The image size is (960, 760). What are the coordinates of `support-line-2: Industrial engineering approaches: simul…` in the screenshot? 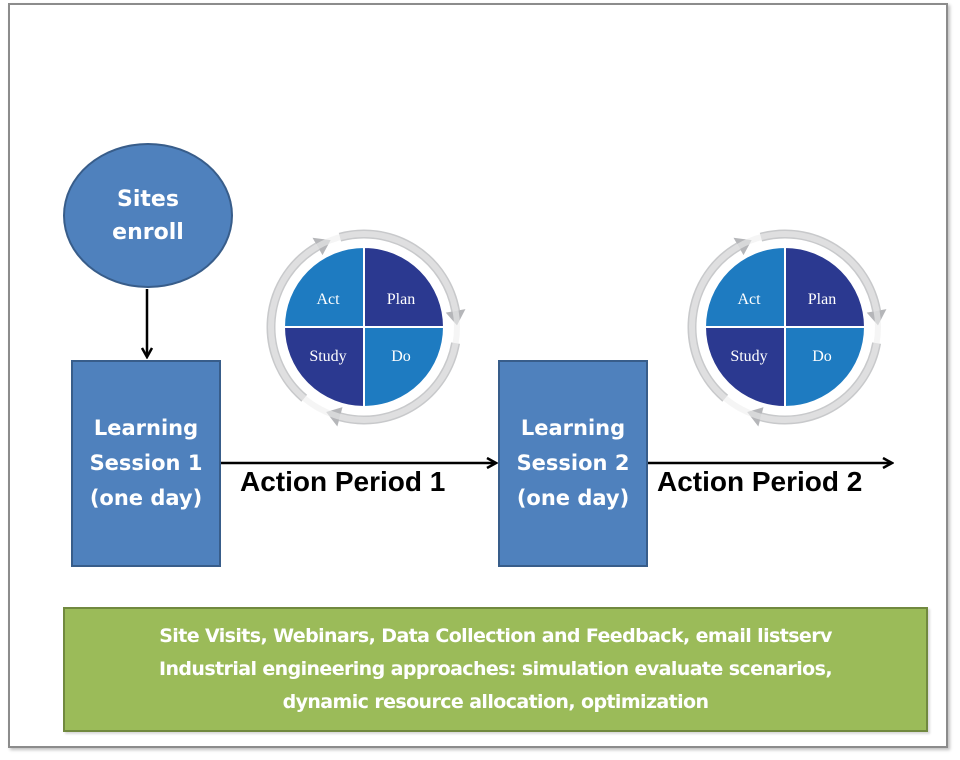 It's located at (496, 669).